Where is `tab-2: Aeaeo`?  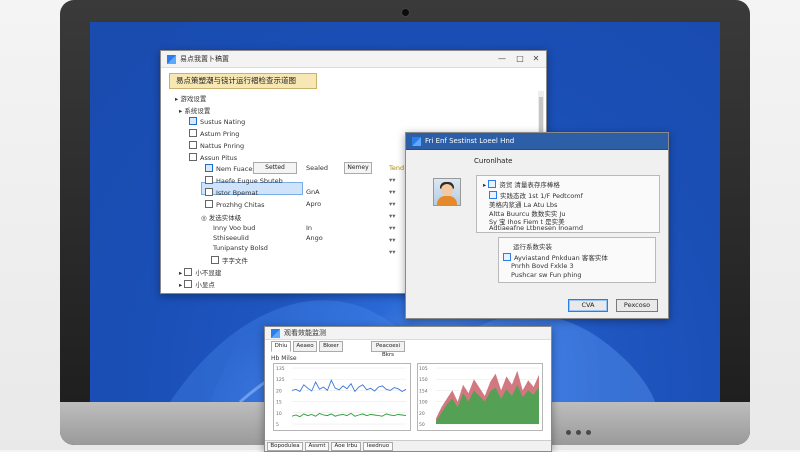
tab-2: Aeaeo is located at coordinates (305, 346).